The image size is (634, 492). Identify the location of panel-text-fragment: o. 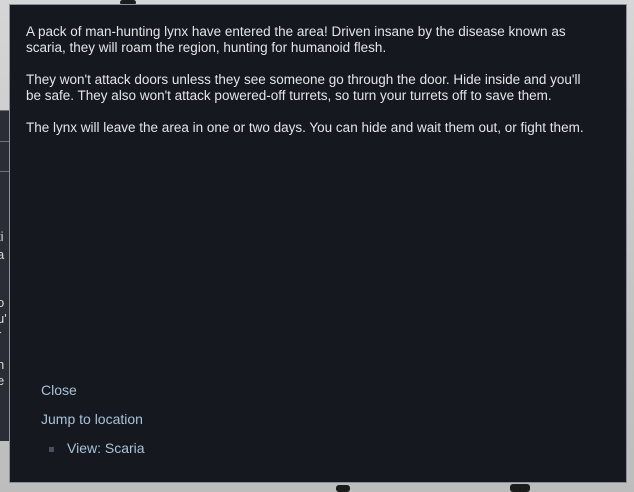
(2, 302).